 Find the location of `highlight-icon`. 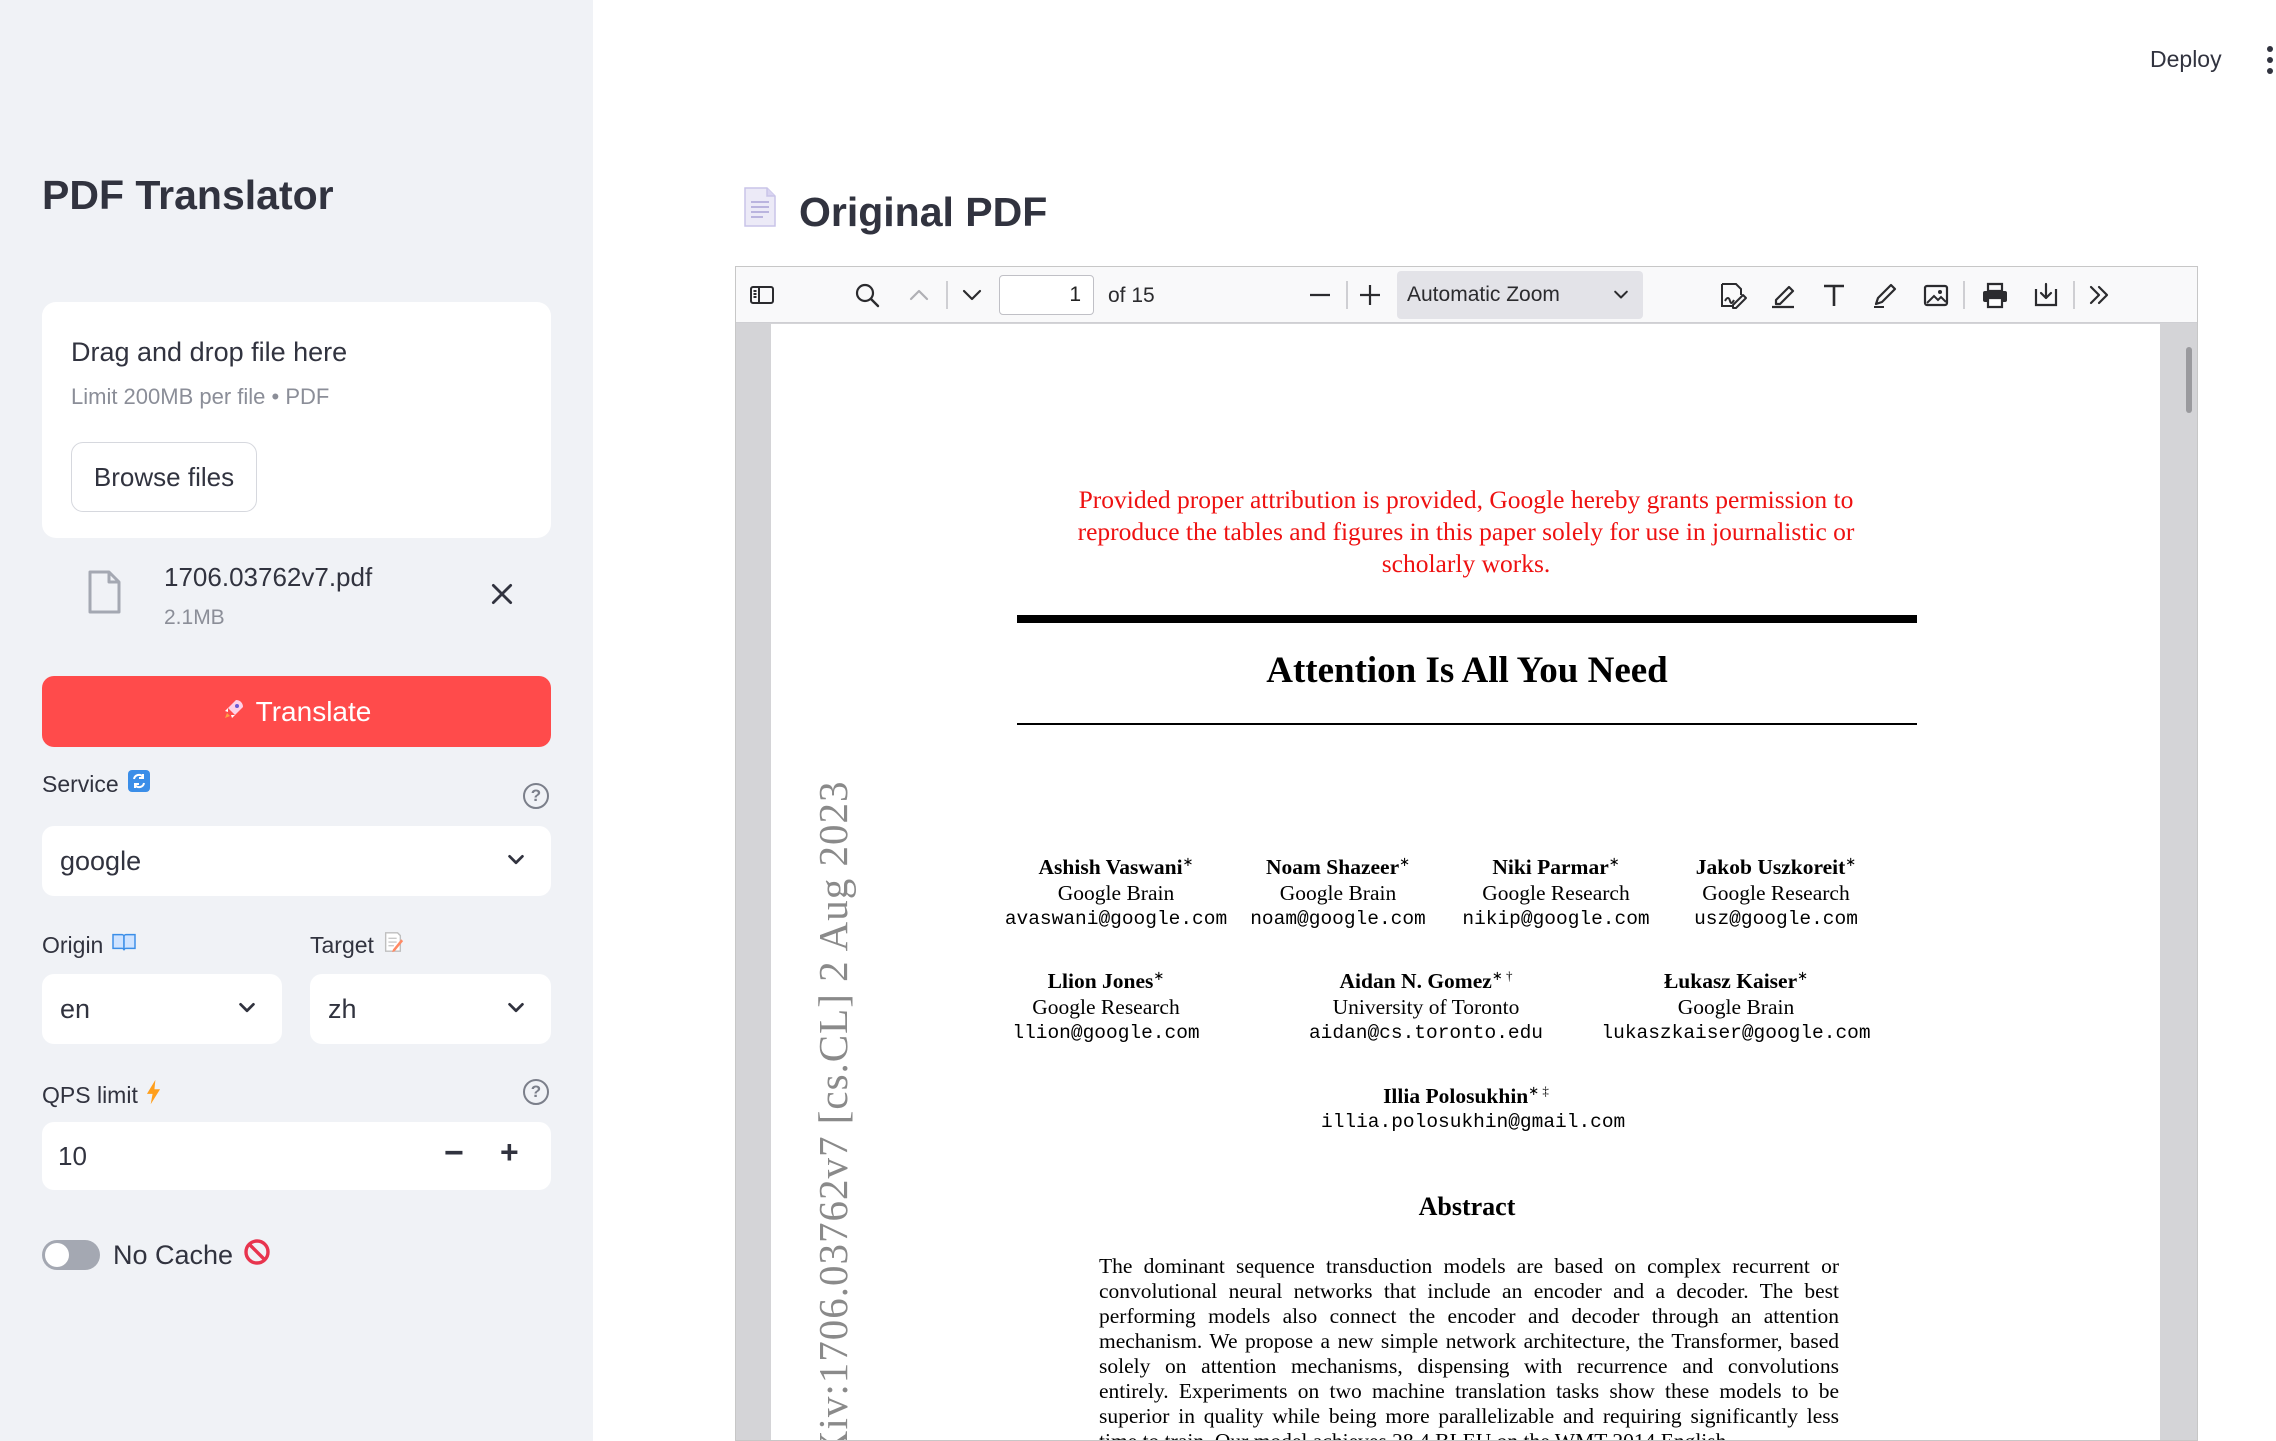

highlight-icon is located at coordinates (1783, 295).